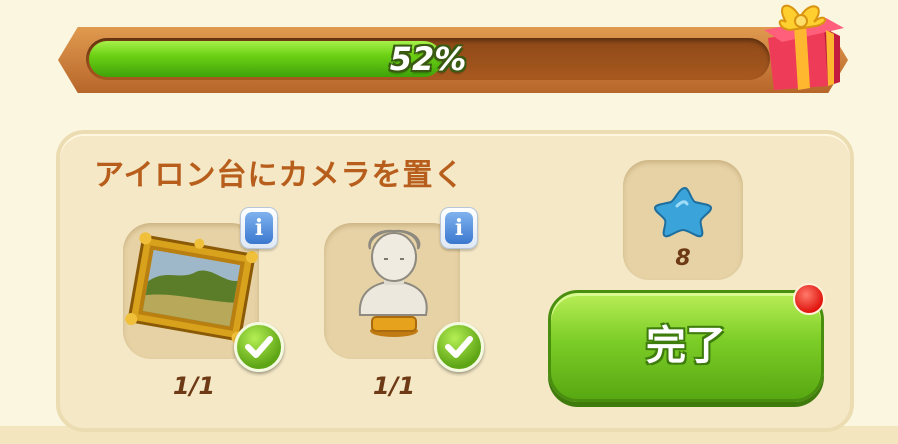 This screenshot has height=444, width=898. Describe the element at coordinates (683, 212) in the screenshot. I see `blue-star-icon` at that location.